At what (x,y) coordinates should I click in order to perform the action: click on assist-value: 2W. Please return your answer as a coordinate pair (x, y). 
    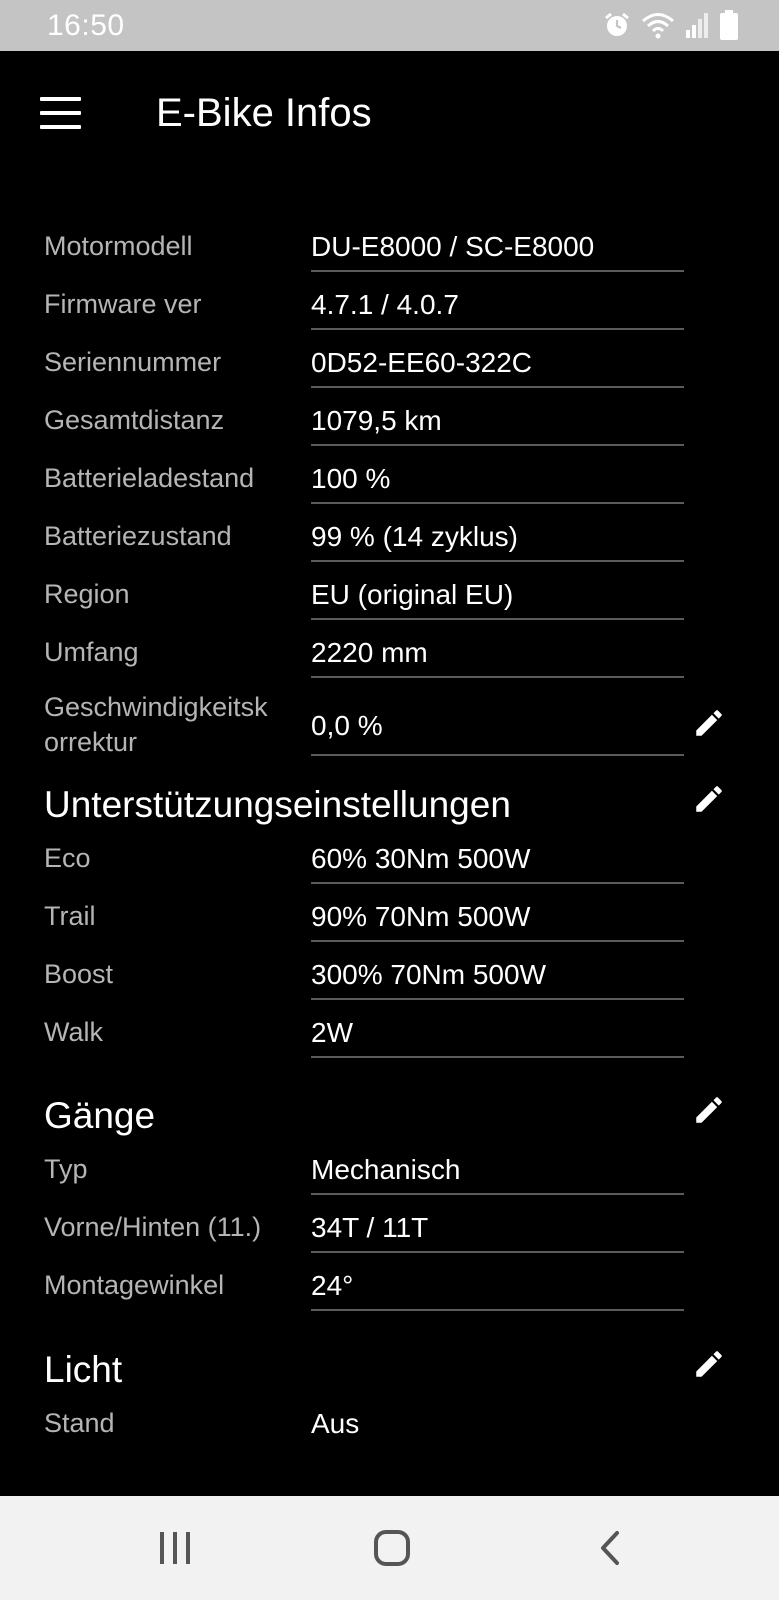
    Looking at the image, I should click on (497, 1036).